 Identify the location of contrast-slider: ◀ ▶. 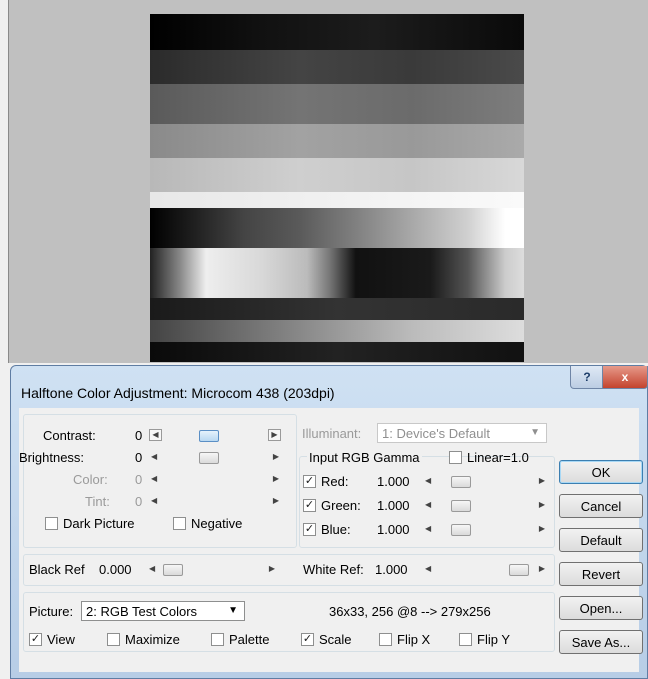
(215, 435).